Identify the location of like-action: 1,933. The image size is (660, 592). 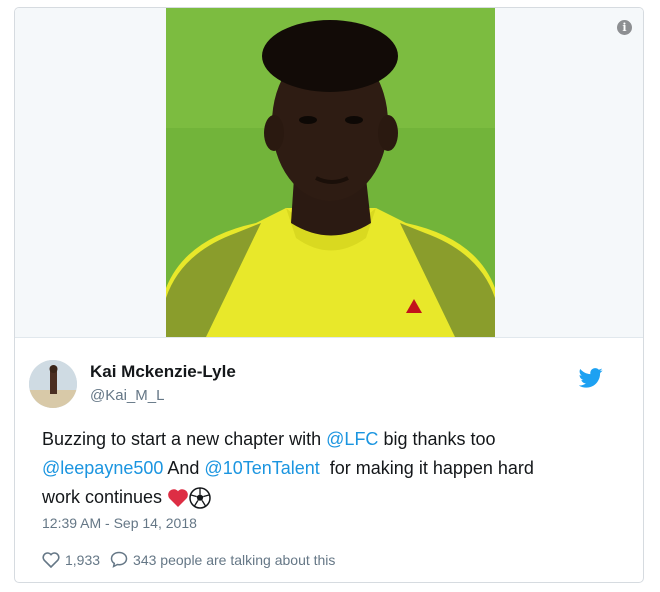
(71, 560).